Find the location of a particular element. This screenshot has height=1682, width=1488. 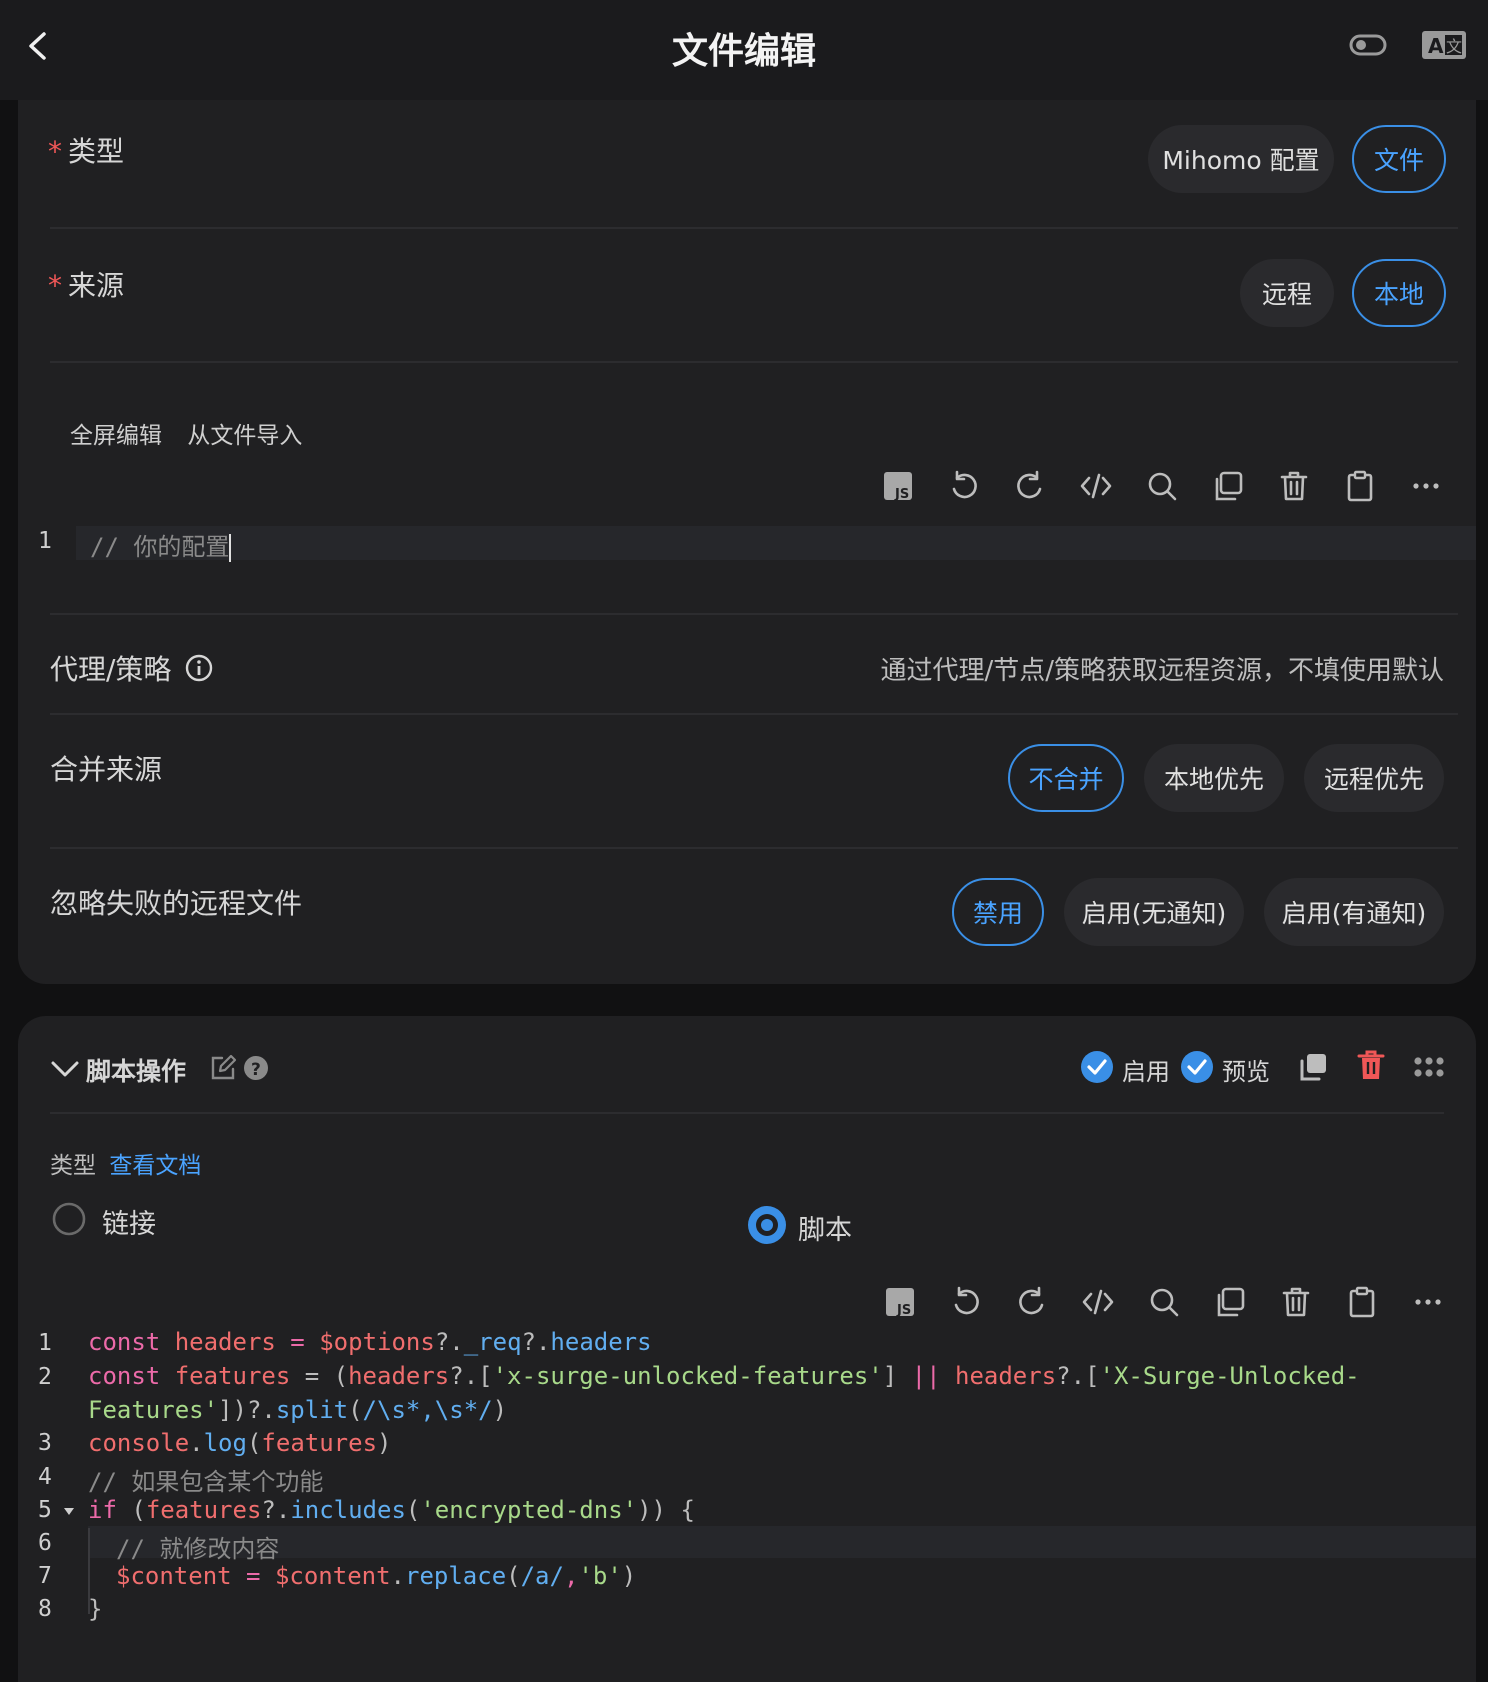

ignore-failed-label: 忽略失败的远程文件 is located at coordinates (176, 903).